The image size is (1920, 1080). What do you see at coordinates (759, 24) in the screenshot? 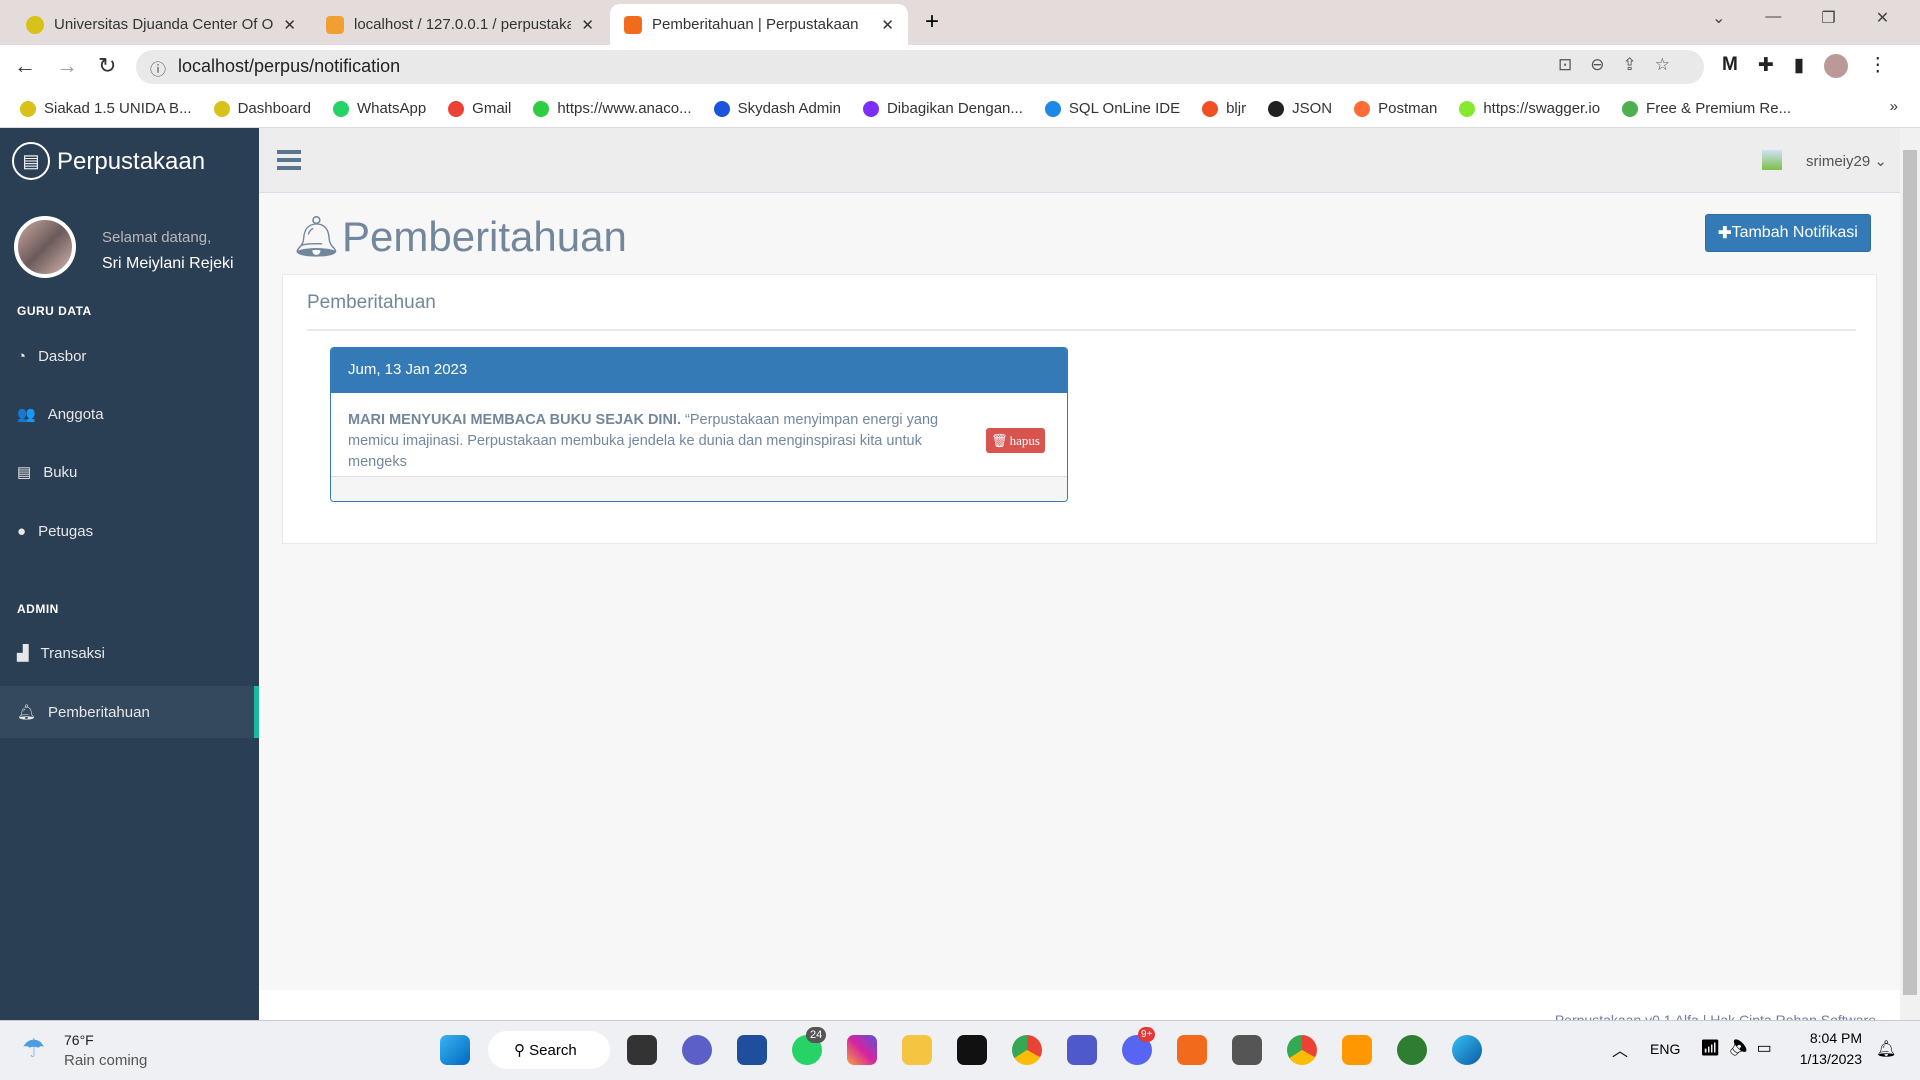
I see `tab-pemberitahuan: Pemberitahuan | Perpustakaan ✕` at bounding box center [759, 24].